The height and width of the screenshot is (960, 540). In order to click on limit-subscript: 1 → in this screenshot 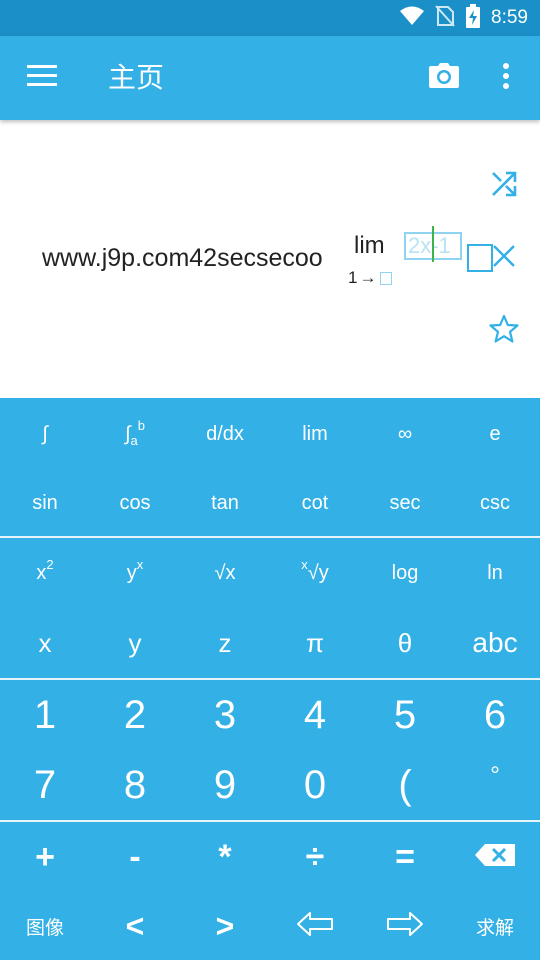, I will do `click(370, 278)`.